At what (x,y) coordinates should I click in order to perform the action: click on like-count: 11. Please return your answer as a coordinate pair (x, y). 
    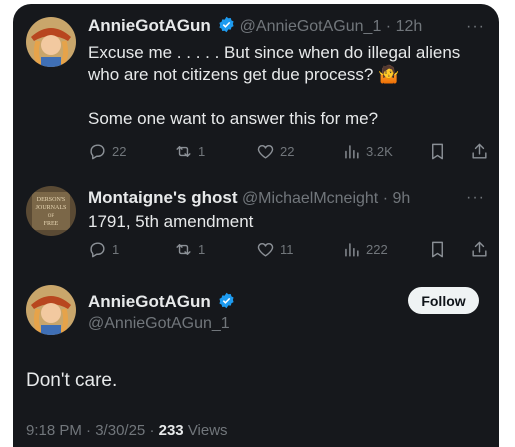
    Looking at the image, I should click on (287, 249).